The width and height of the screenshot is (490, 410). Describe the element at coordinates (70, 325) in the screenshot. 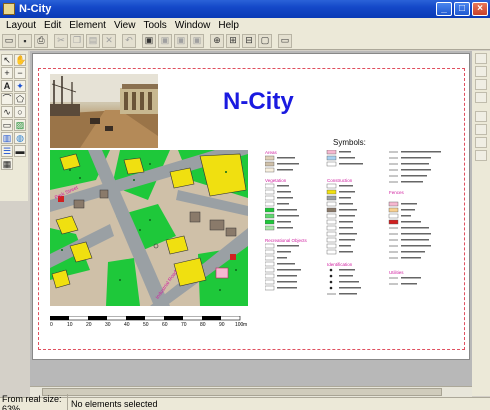

I see `scale-tick: 10` at that location.